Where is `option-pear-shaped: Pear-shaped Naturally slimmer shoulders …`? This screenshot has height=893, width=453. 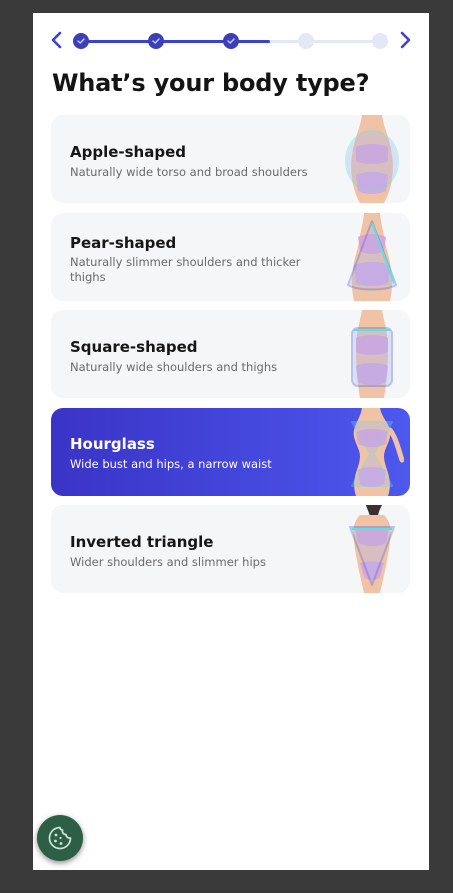
option-pear-shaped: Pear-shaped Naturally slimmer shoulders … is located at coordinates (230, 257).